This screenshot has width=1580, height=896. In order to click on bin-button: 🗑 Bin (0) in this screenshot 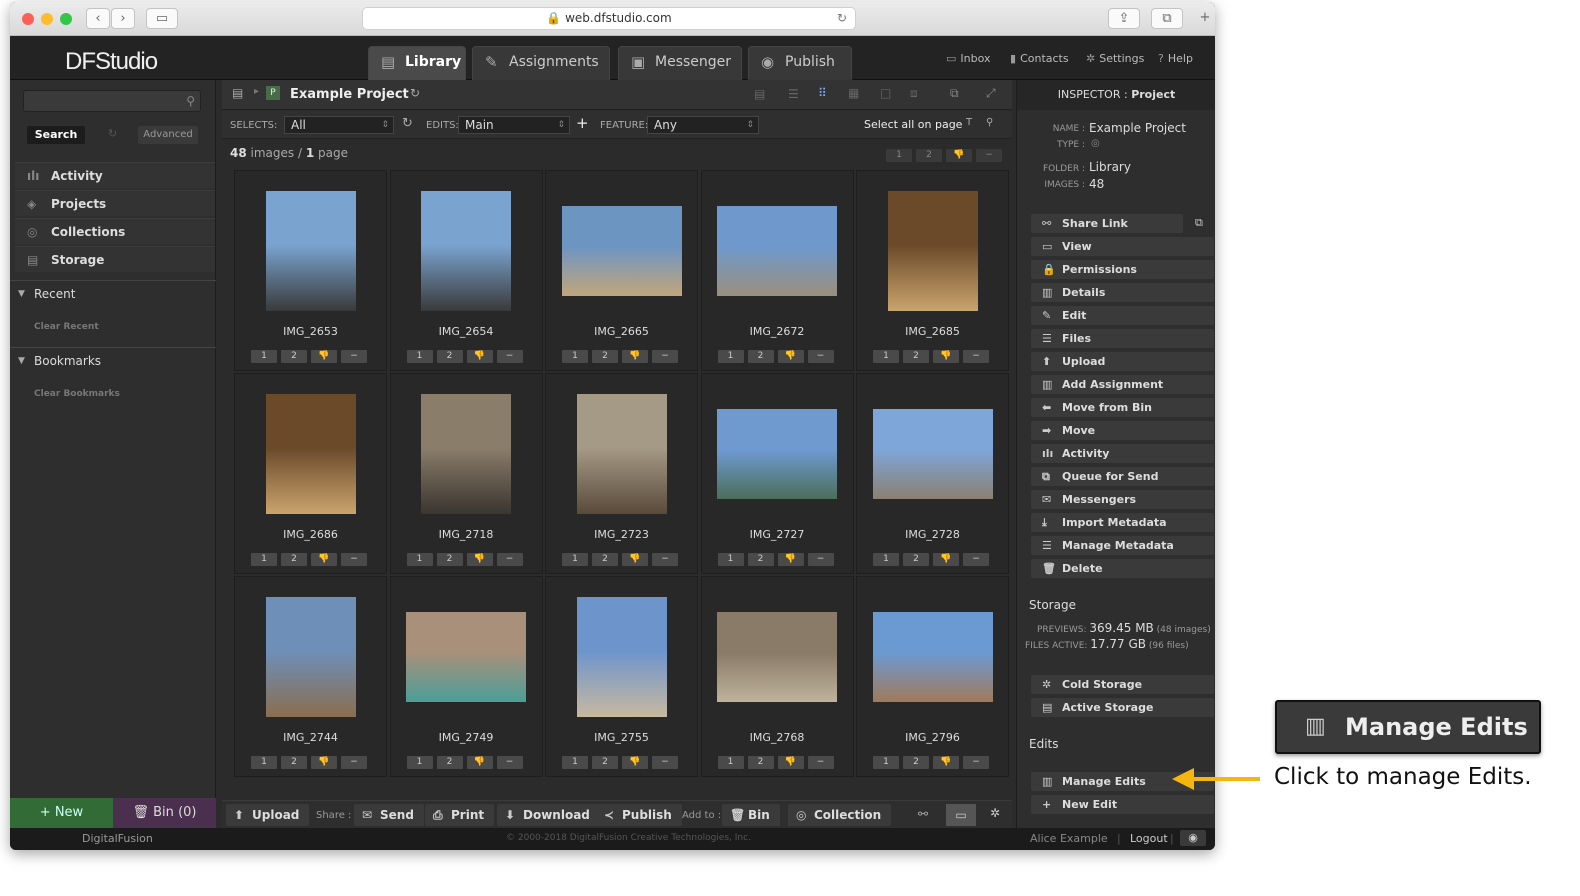, I will do `click(164, 813)`.